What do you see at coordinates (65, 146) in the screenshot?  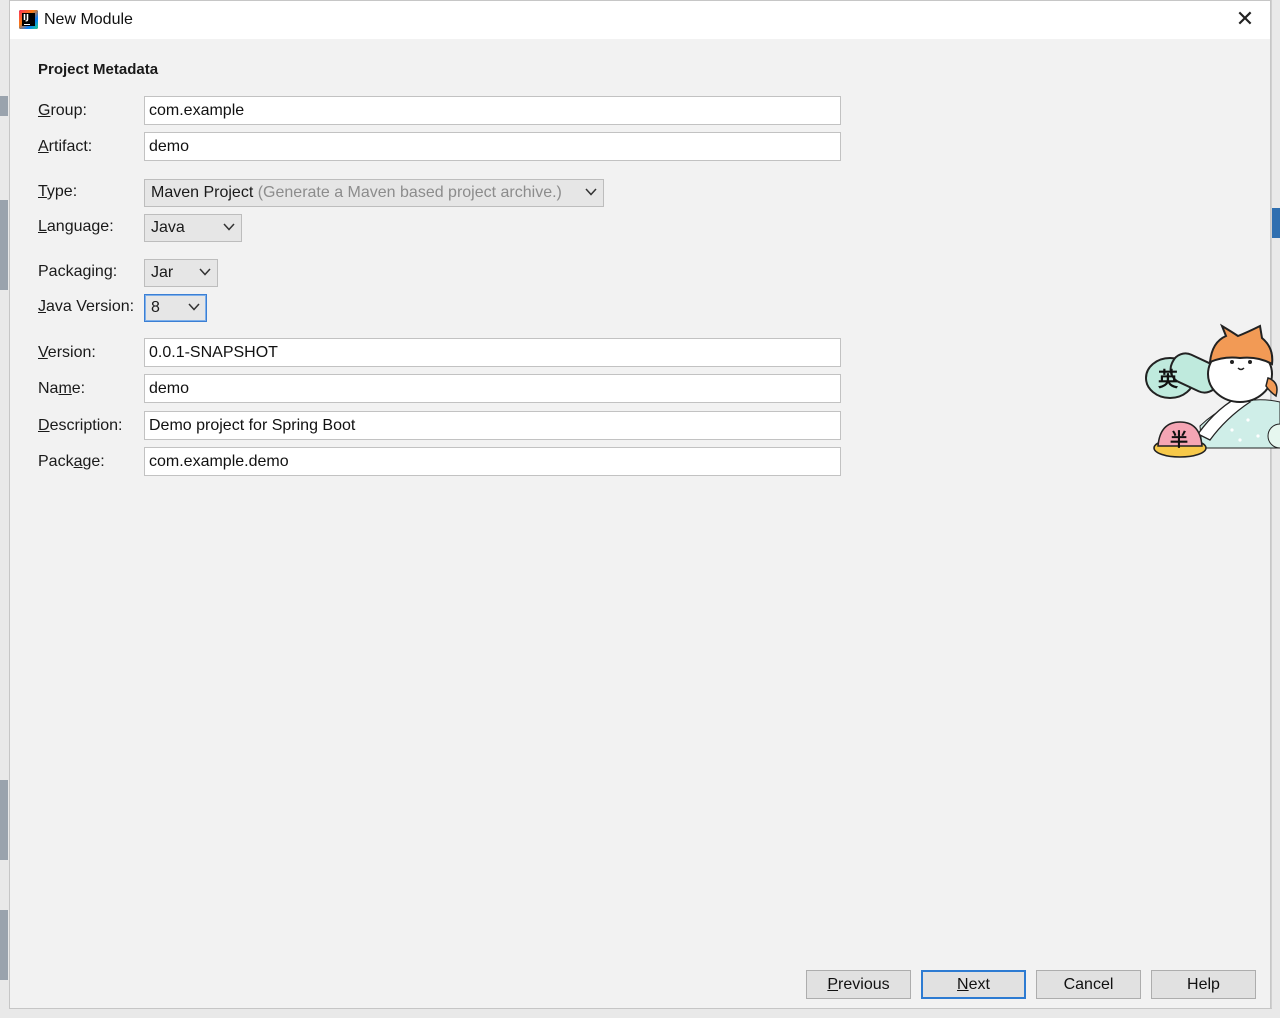 I see `artifact-label: Artifact:` at bounding box center [65, 146].